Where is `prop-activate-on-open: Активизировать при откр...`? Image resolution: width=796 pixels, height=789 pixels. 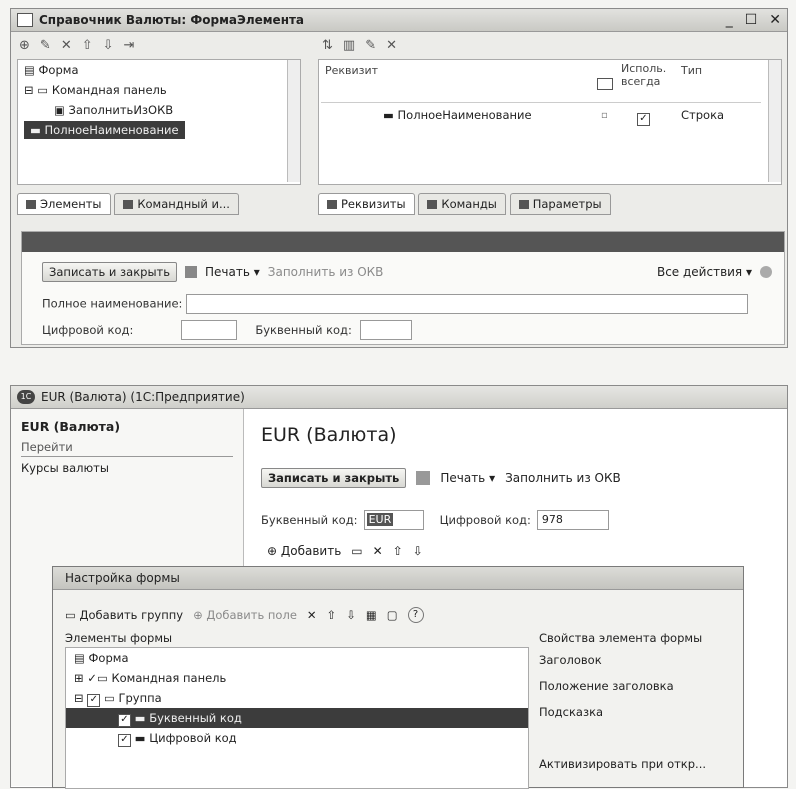
prop-activate-on-open: Активизировать при откр... is located at coordinates (639, 764).